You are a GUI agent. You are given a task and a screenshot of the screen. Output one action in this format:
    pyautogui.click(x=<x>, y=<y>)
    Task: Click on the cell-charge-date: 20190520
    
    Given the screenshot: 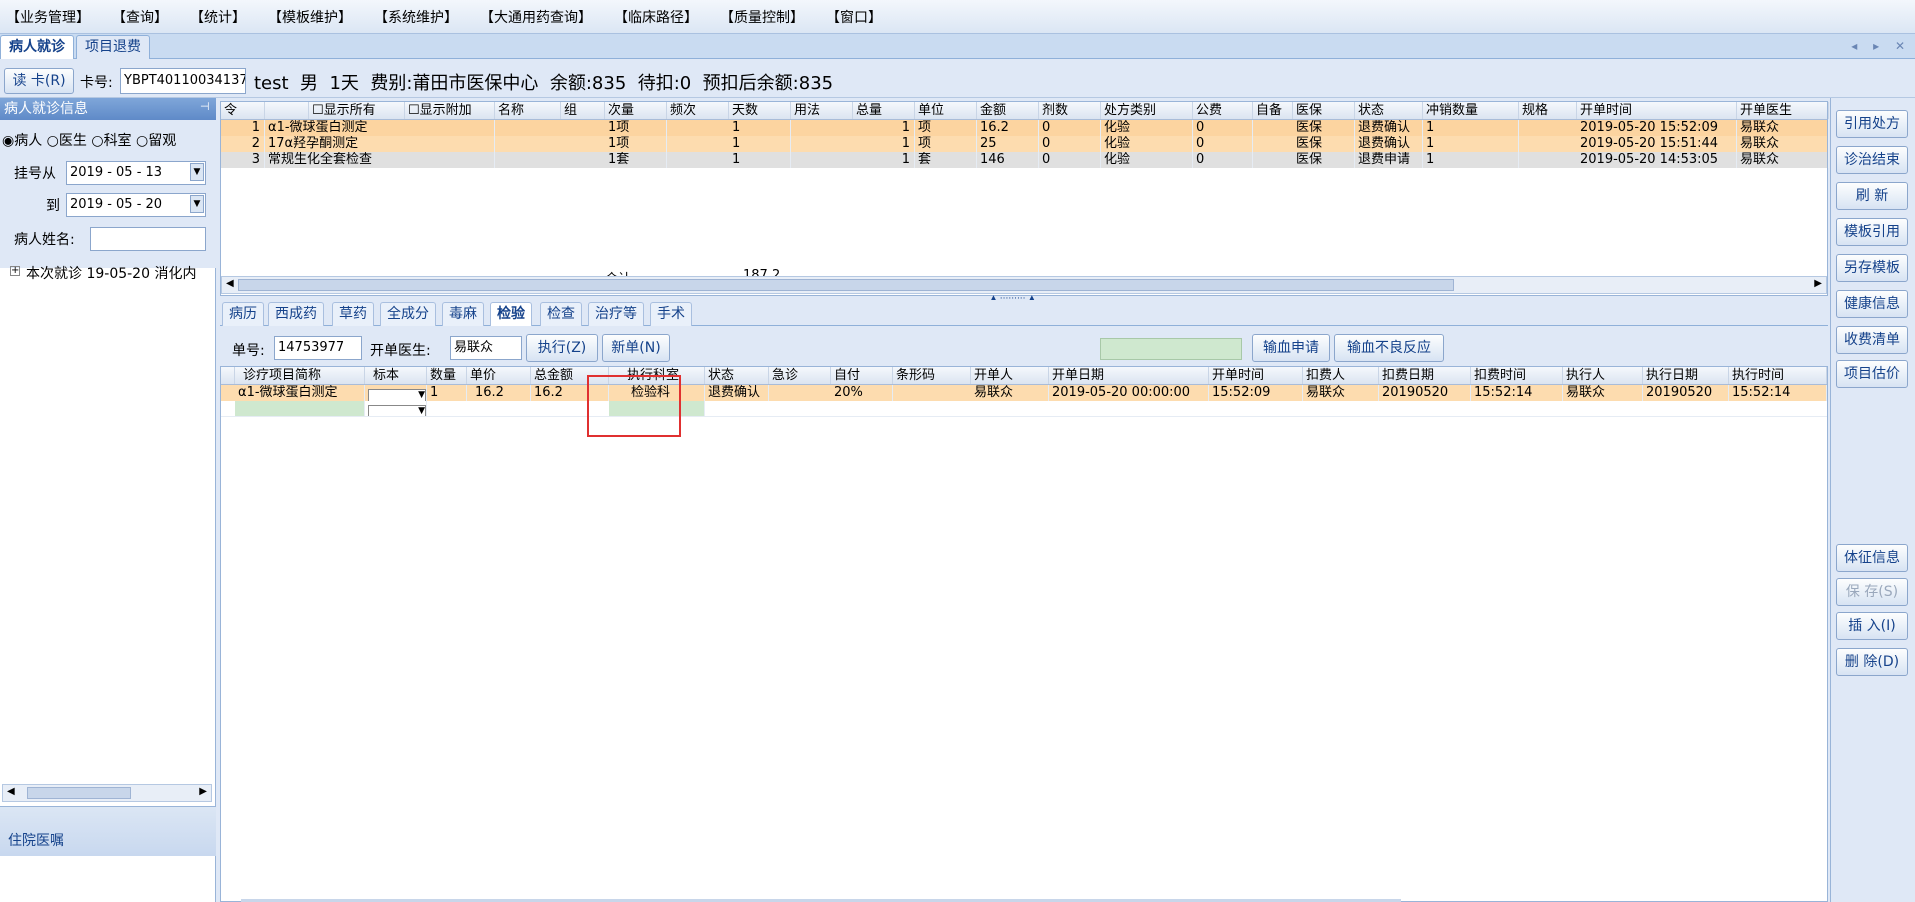 What is the action you would take?
    pyautogui.click(x=1425, y=393)
    